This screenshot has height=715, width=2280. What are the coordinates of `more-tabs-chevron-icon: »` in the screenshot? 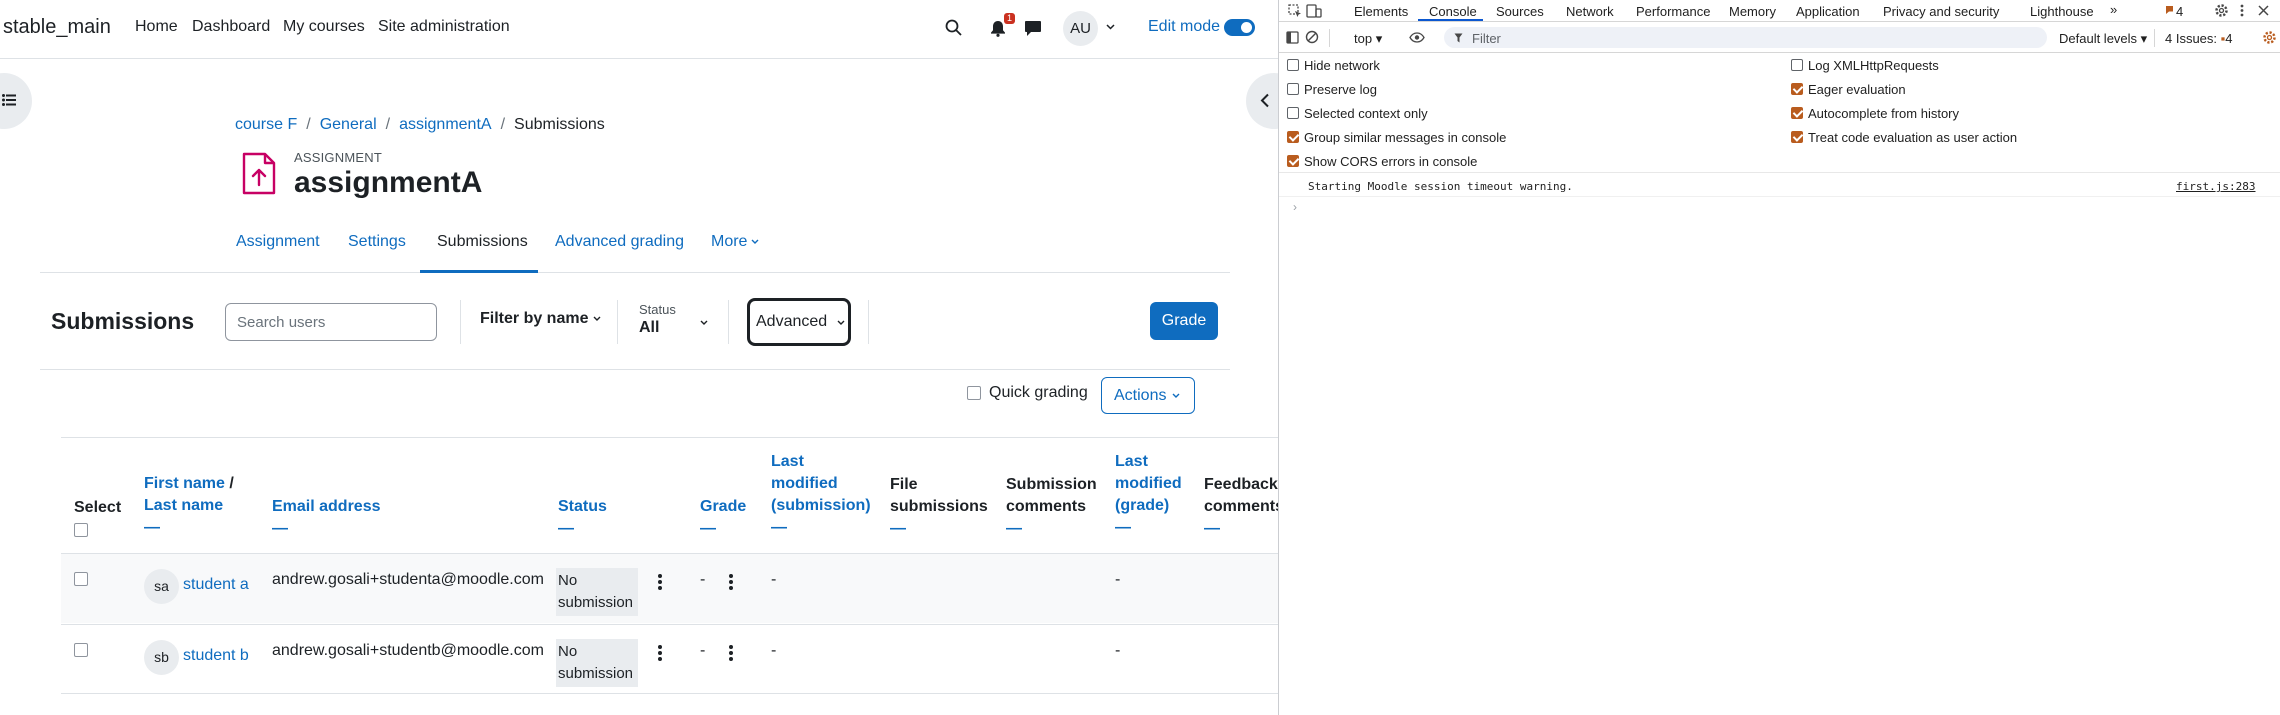 It's located at (2113, 9).